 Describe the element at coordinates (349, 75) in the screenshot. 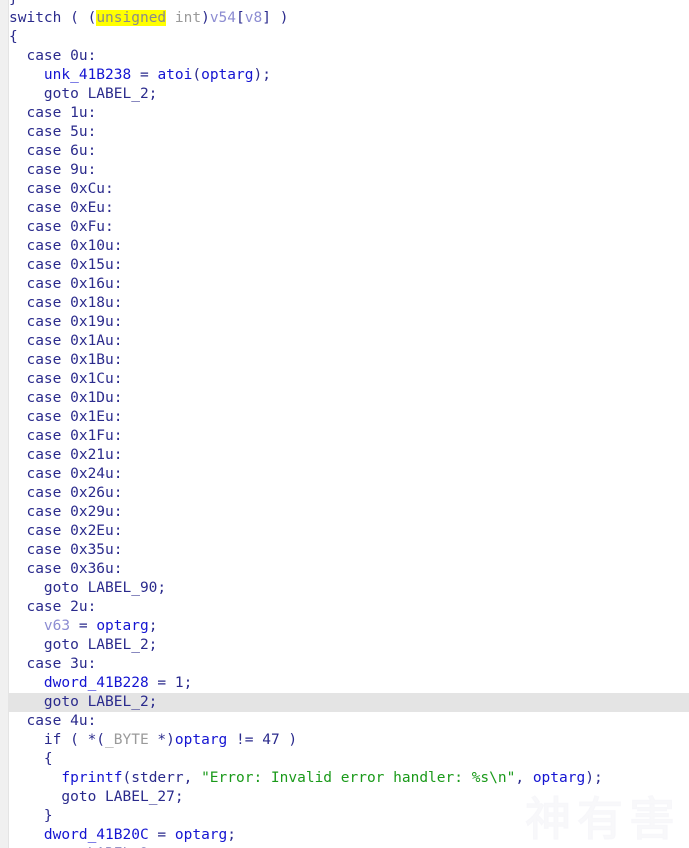

I see `code-line: unk_41B238 = atoi(optarg);` at that location.